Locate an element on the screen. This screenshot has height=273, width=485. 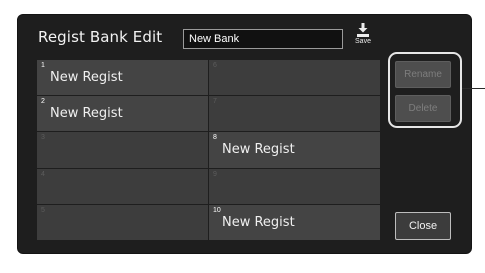
regist-slot-4: 4 is located at coordinates (122, 186).